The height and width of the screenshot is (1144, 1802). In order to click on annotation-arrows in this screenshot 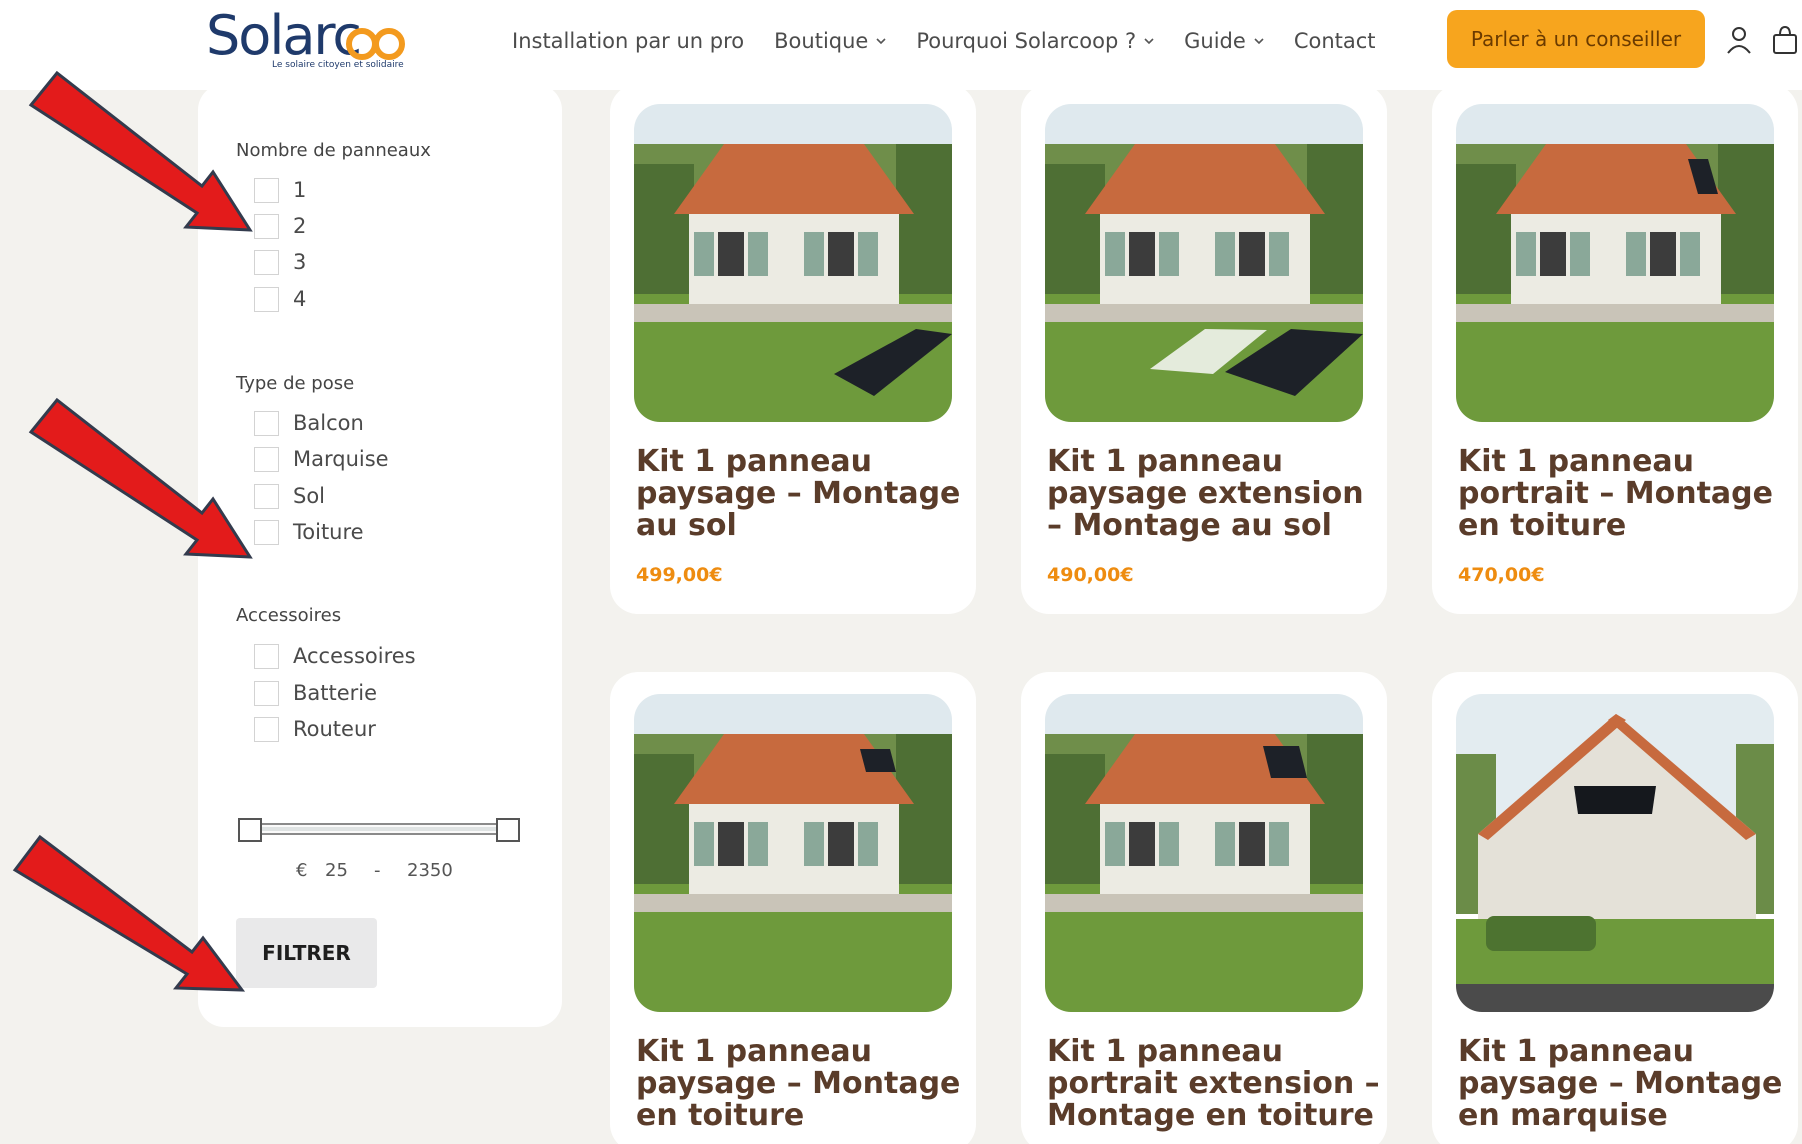, I will do `click(132, 531)`.